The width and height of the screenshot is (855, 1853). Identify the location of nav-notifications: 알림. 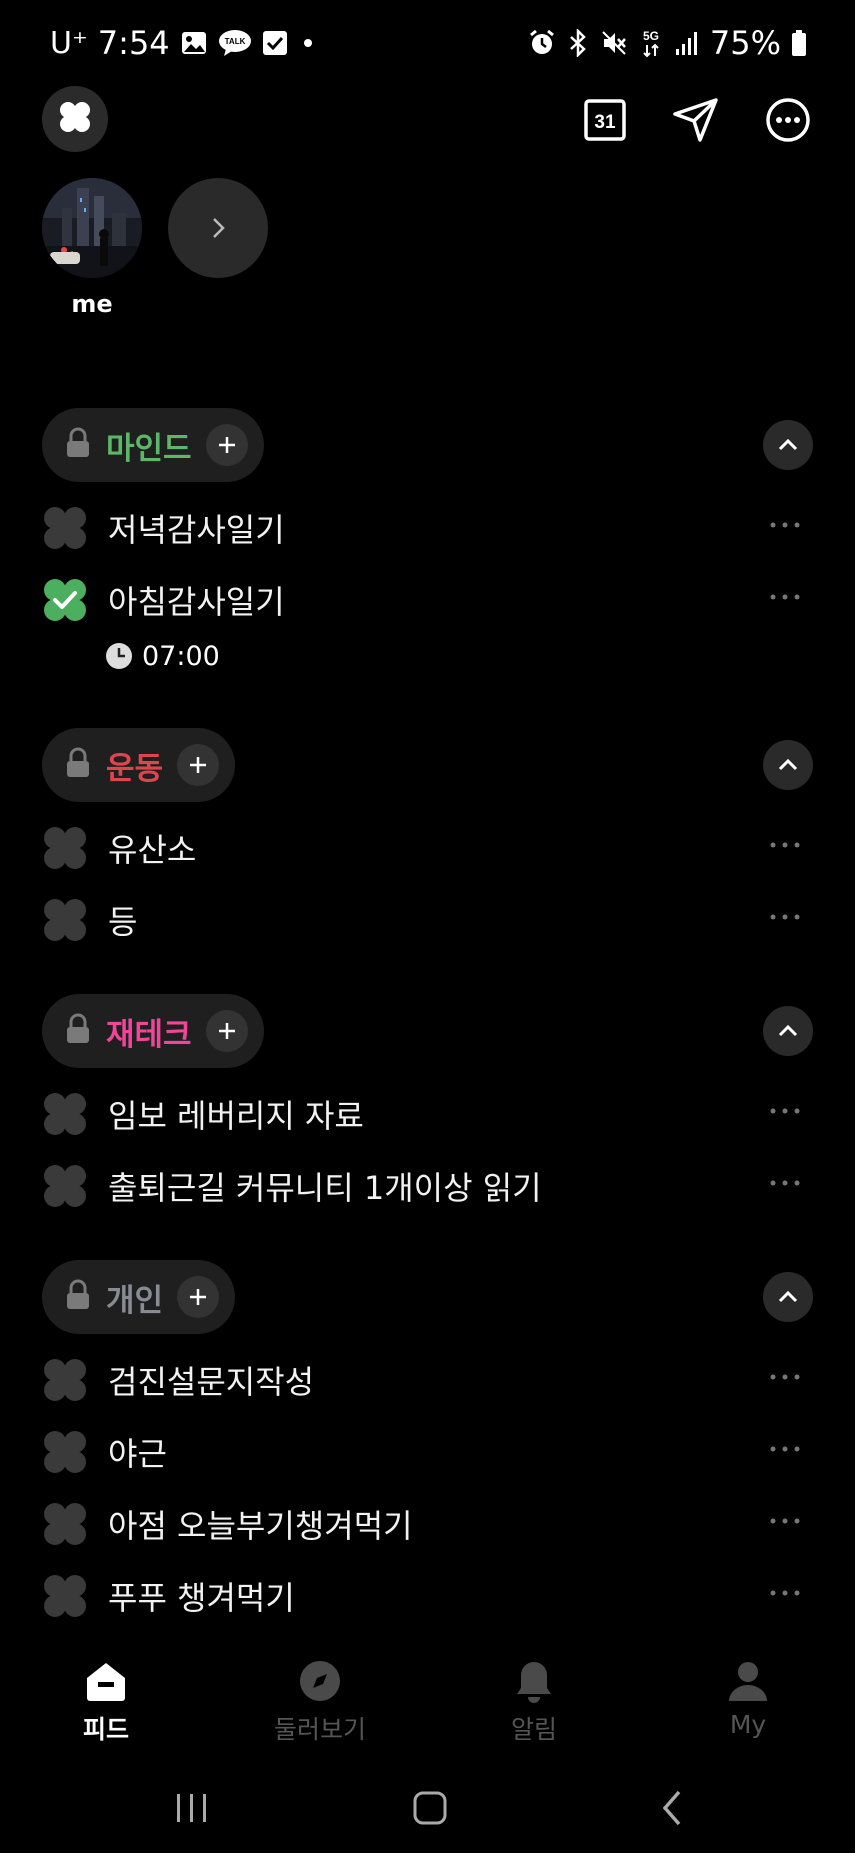
(534, 1702).